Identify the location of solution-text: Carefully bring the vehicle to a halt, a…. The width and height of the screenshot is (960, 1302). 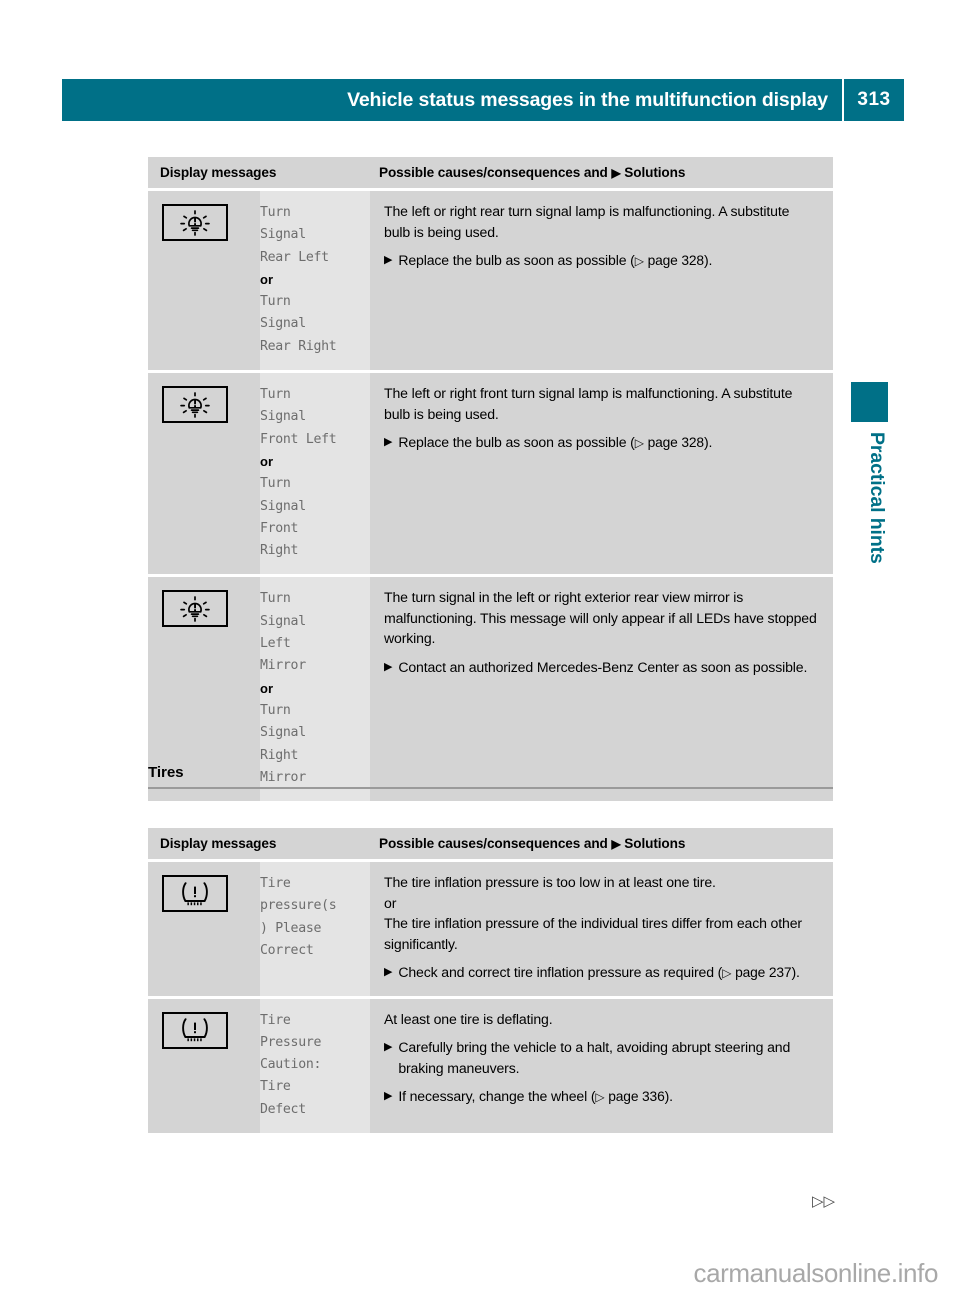
(608, 1057).